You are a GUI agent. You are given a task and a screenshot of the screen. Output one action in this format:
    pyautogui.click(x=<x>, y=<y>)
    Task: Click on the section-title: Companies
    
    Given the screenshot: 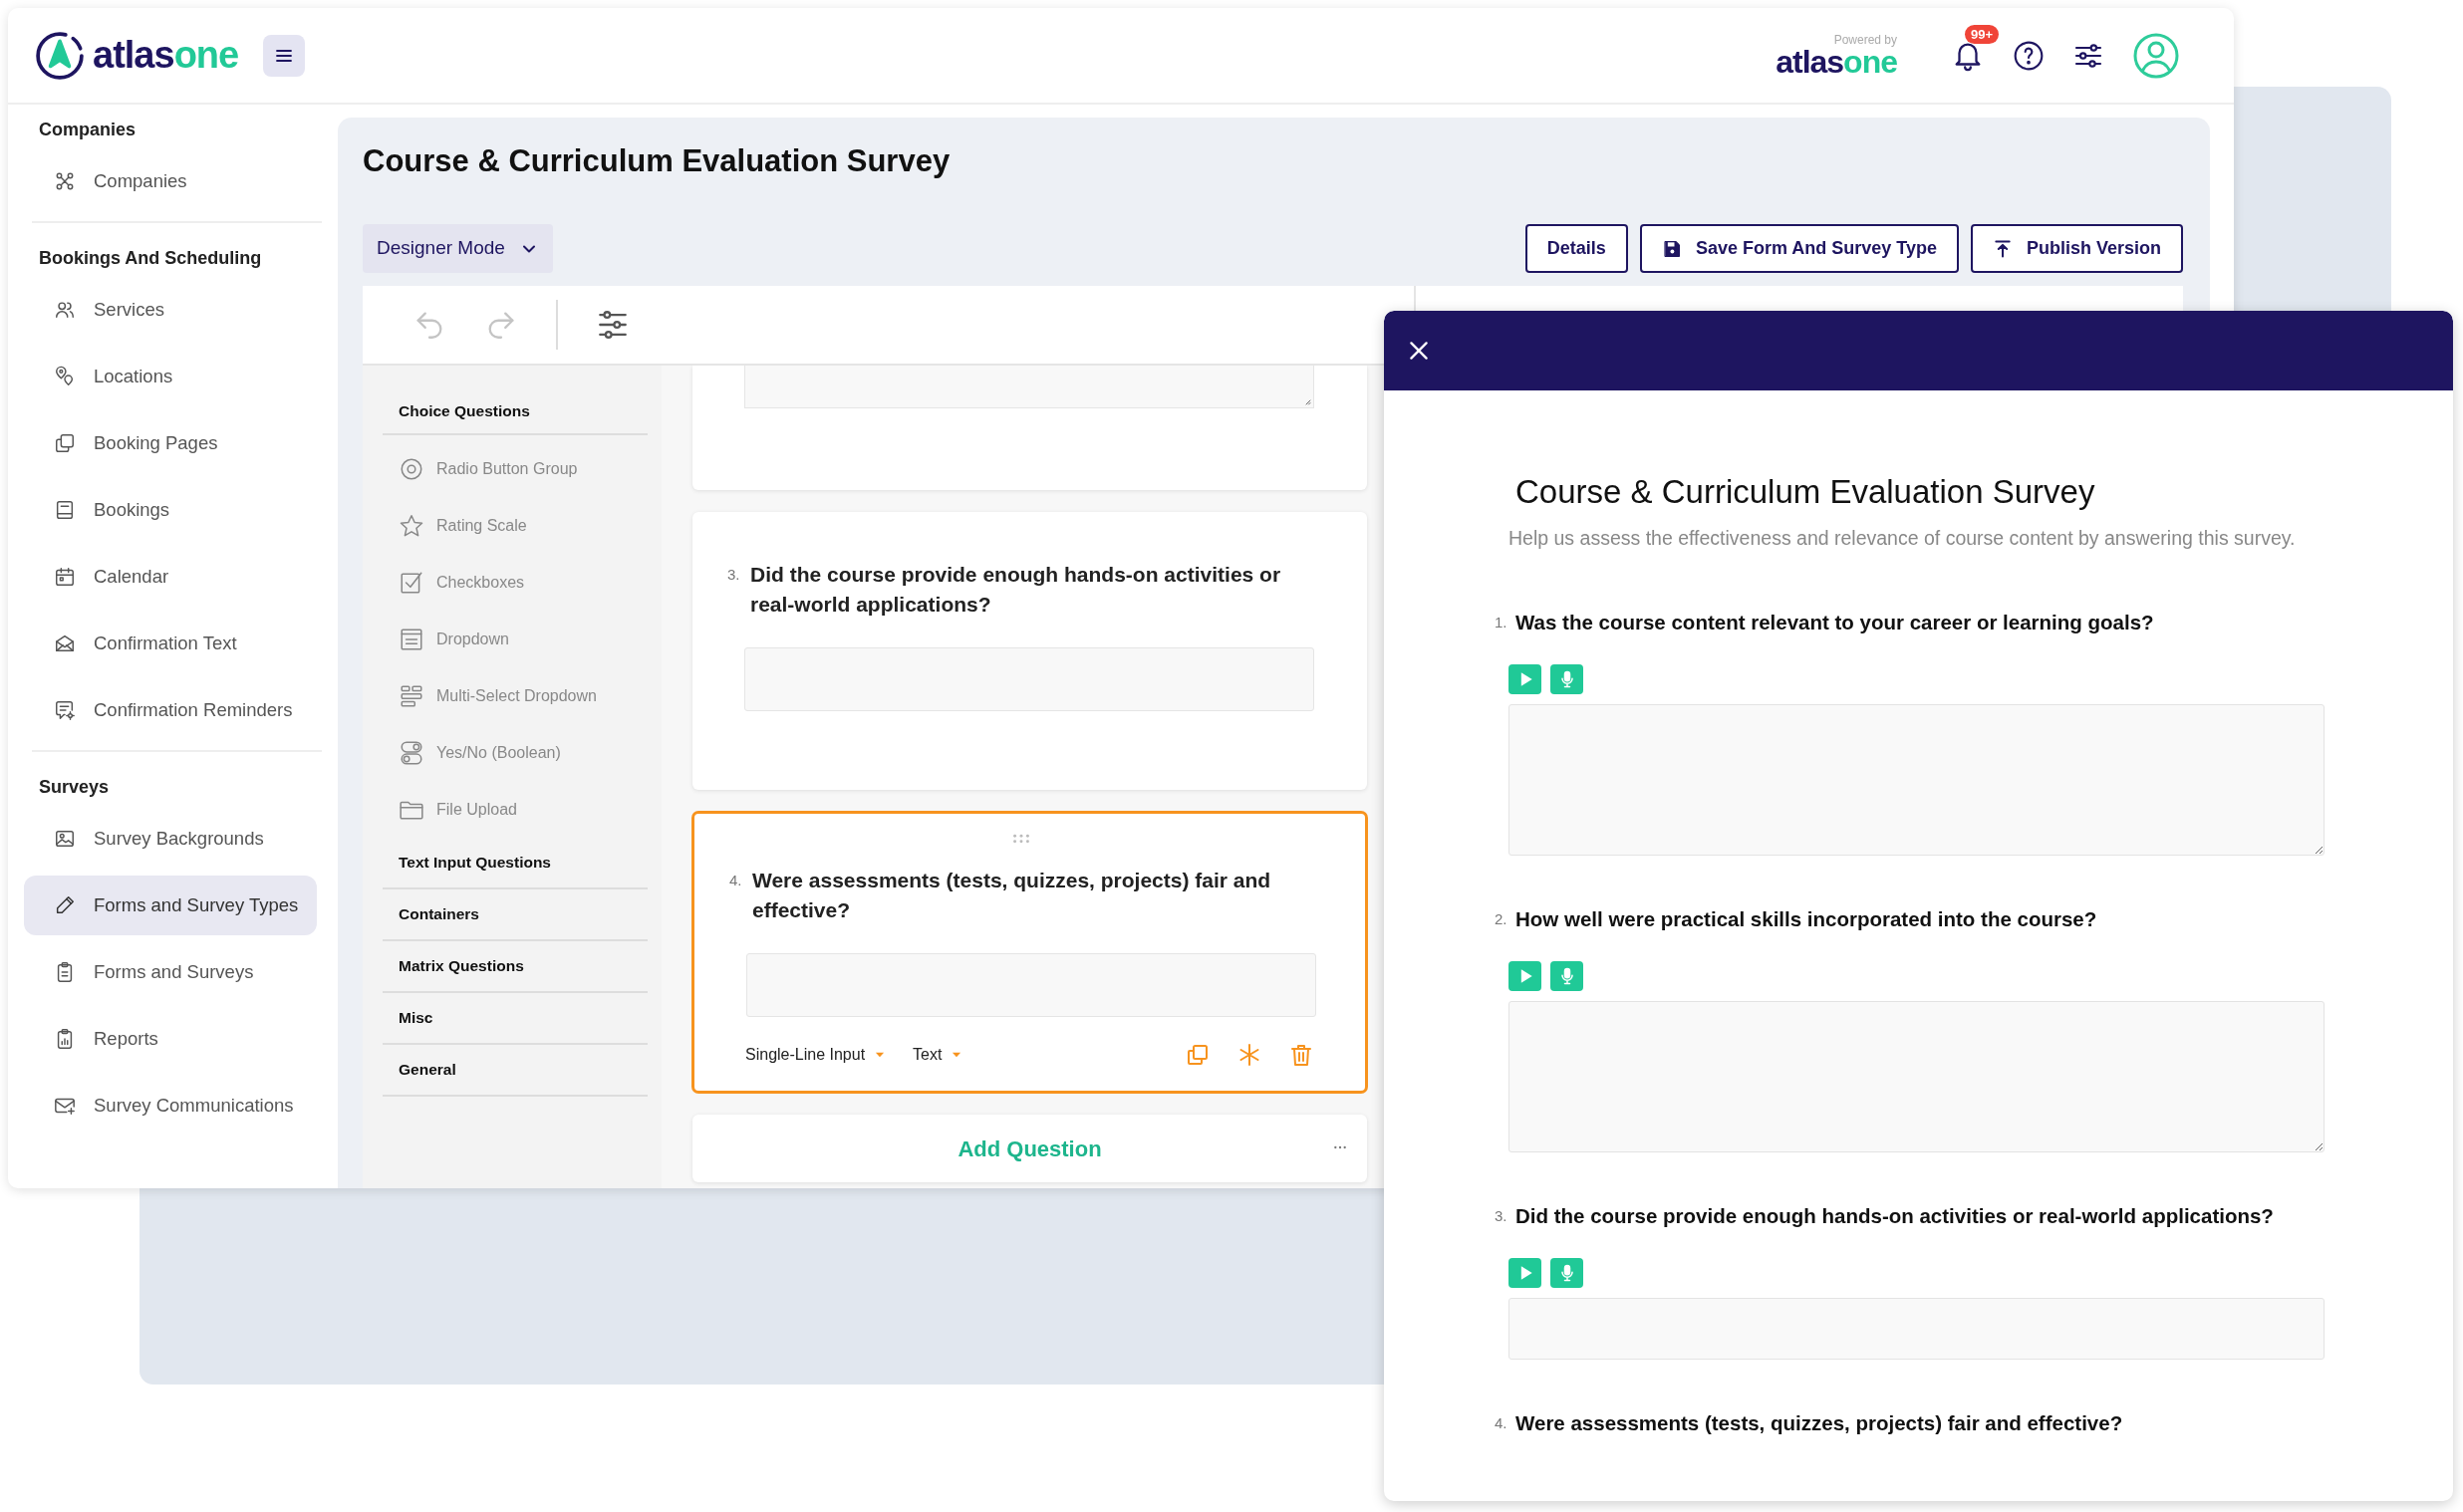 What is the action you would take?
    pyautogui.click(x=87, y=130)
    